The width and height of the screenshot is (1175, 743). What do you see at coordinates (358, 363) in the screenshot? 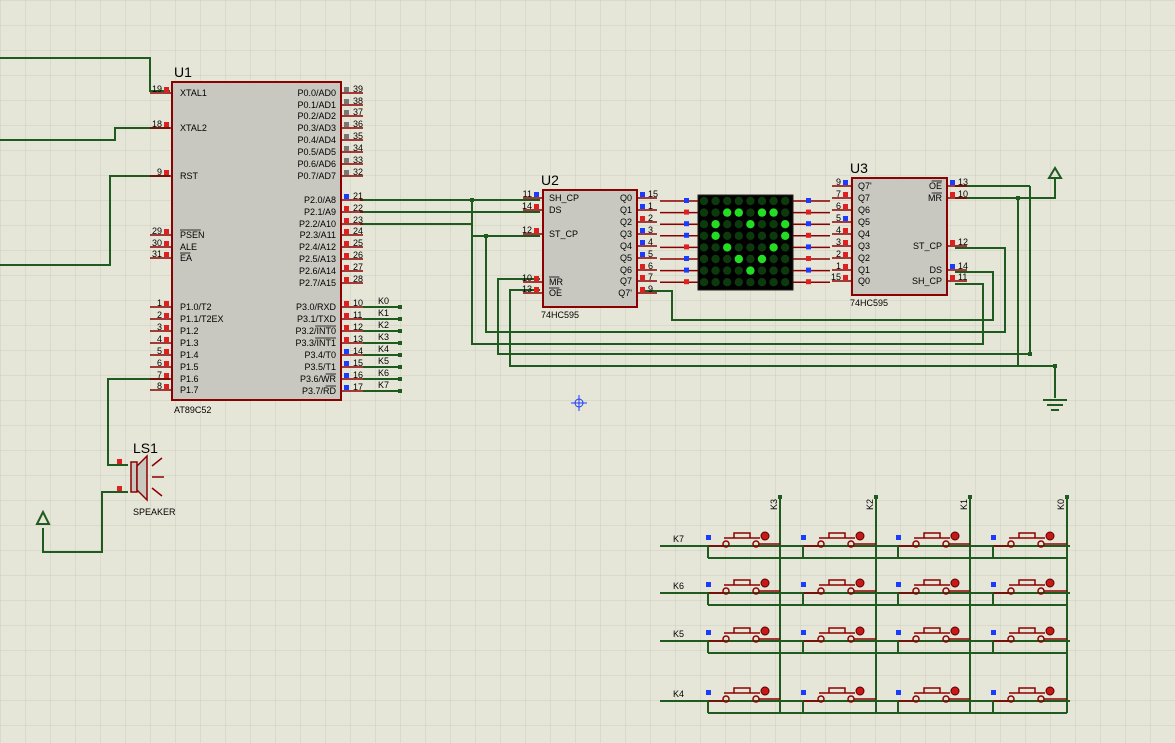
I see `u1-pin-num: 15` at bounding box center [358, 363].